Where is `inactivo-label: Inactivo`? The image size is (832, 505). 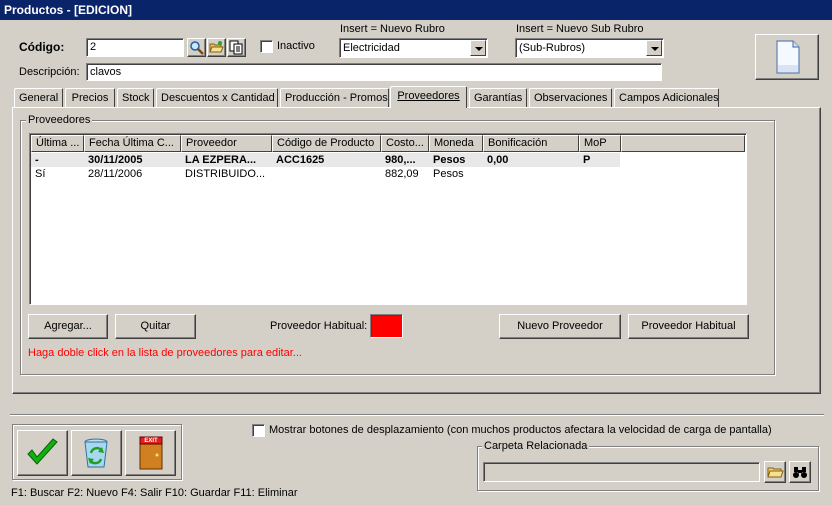
inactivo-label: Inactivo is located at coordinates (296, 46).